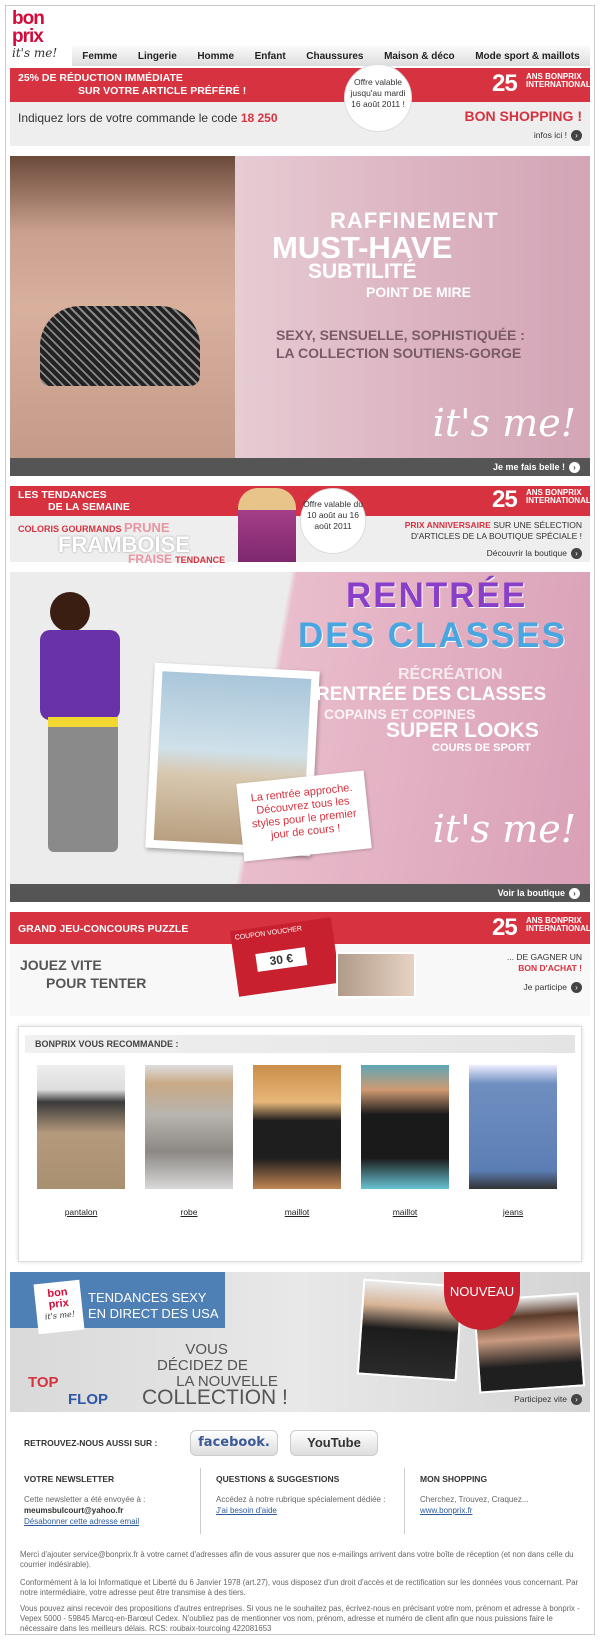 This screenshot has width=600, height=1645. I want to click on trends-title-line2: DE LA SEMAINE, so click(89, 507).